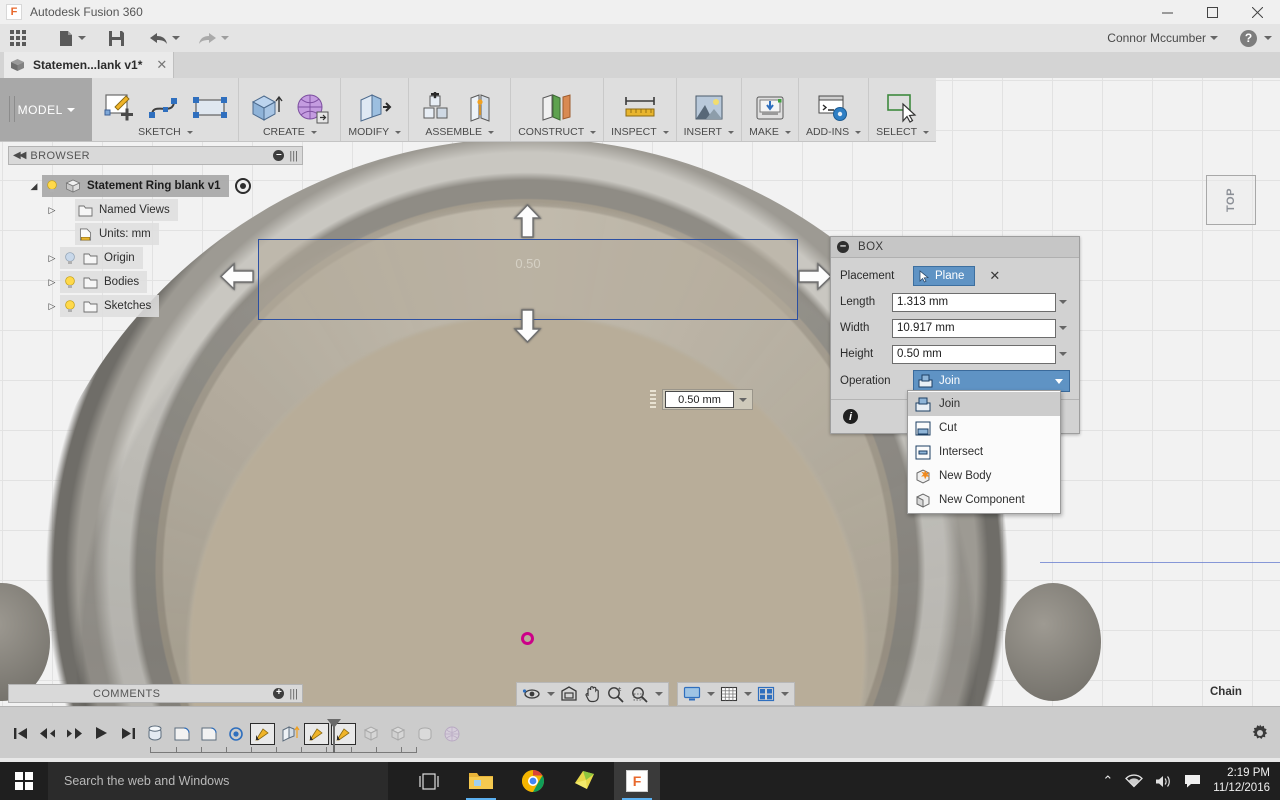  Describe the element at coordinates (569, 694) in the screenshot. I see `look-at-button` at that location.